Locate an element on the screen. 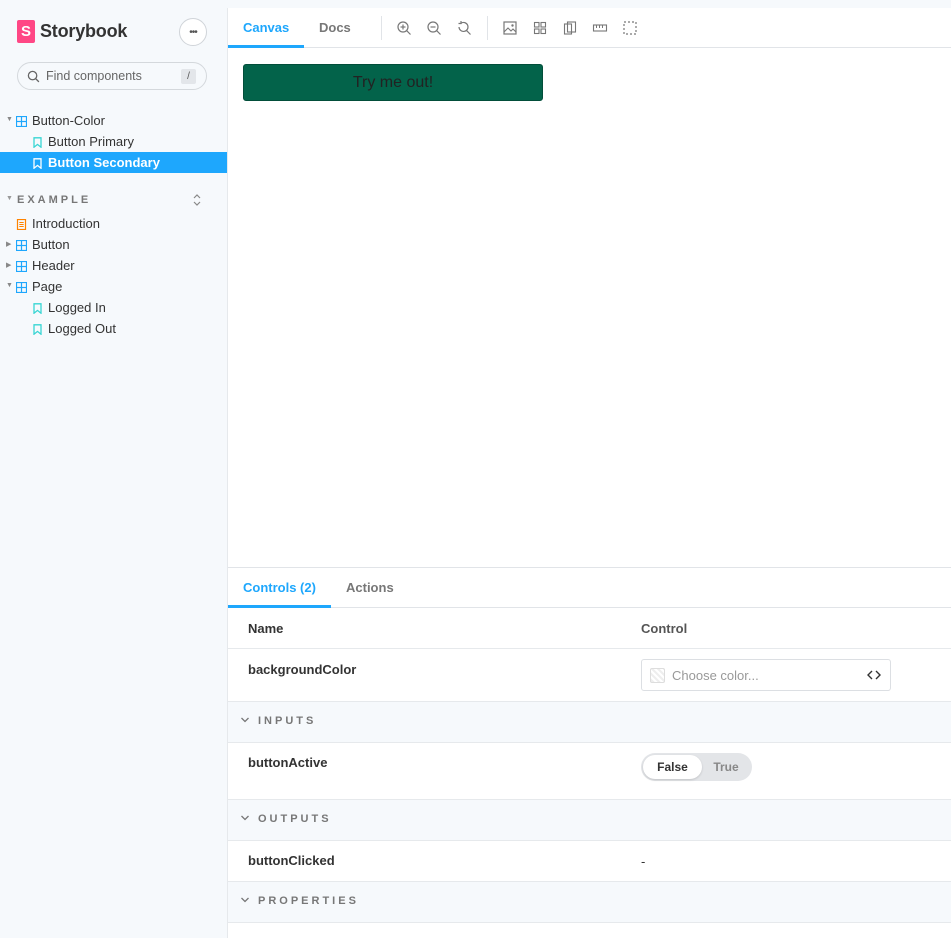 The image size is (951, 938). color-swatch is located at coordinates (657, 675).